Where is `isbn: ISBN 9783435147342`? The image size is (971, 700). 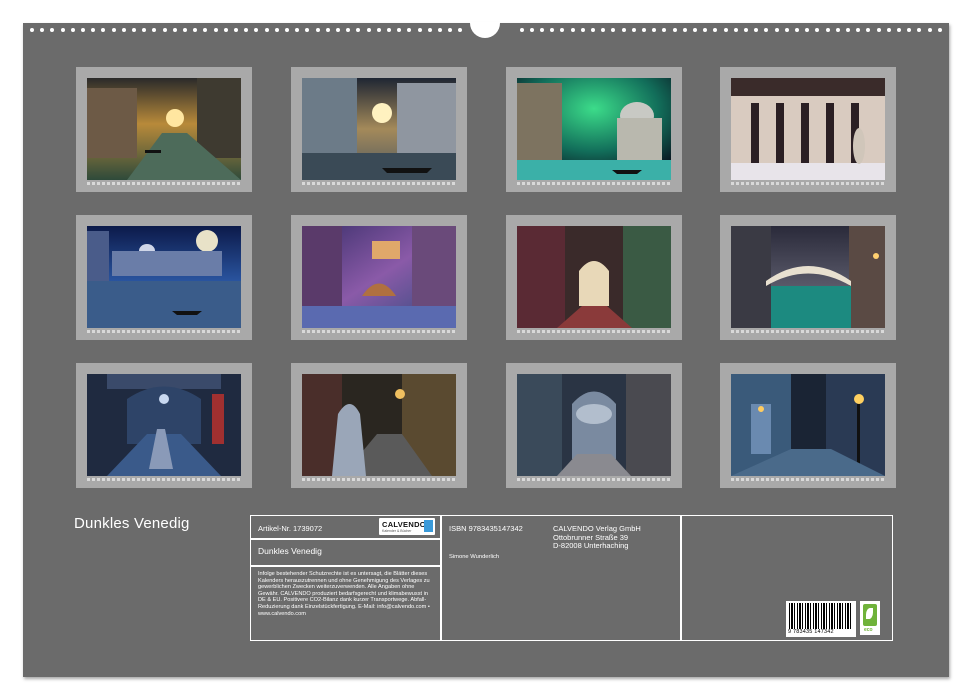 isbn: ISBN 9783435147342 is located at coordinates (486, 528).